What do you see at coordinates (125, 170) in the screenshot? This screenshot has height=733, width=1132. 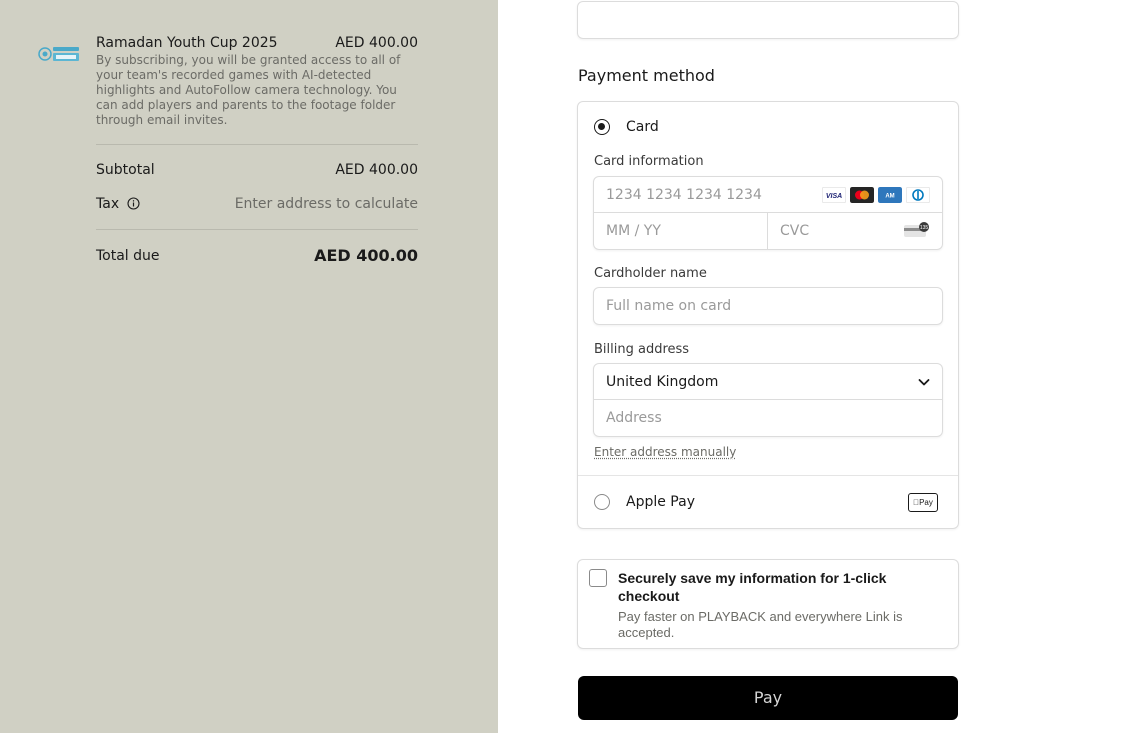 I see `subtotal-label: Subtotal` at bounding box center [125, 170].